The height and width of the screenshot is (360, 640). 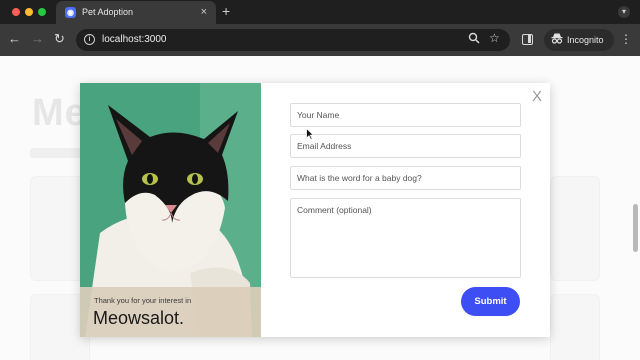 I want to click on bookmark-star-icon: ☆, so click(x=494, y=38).